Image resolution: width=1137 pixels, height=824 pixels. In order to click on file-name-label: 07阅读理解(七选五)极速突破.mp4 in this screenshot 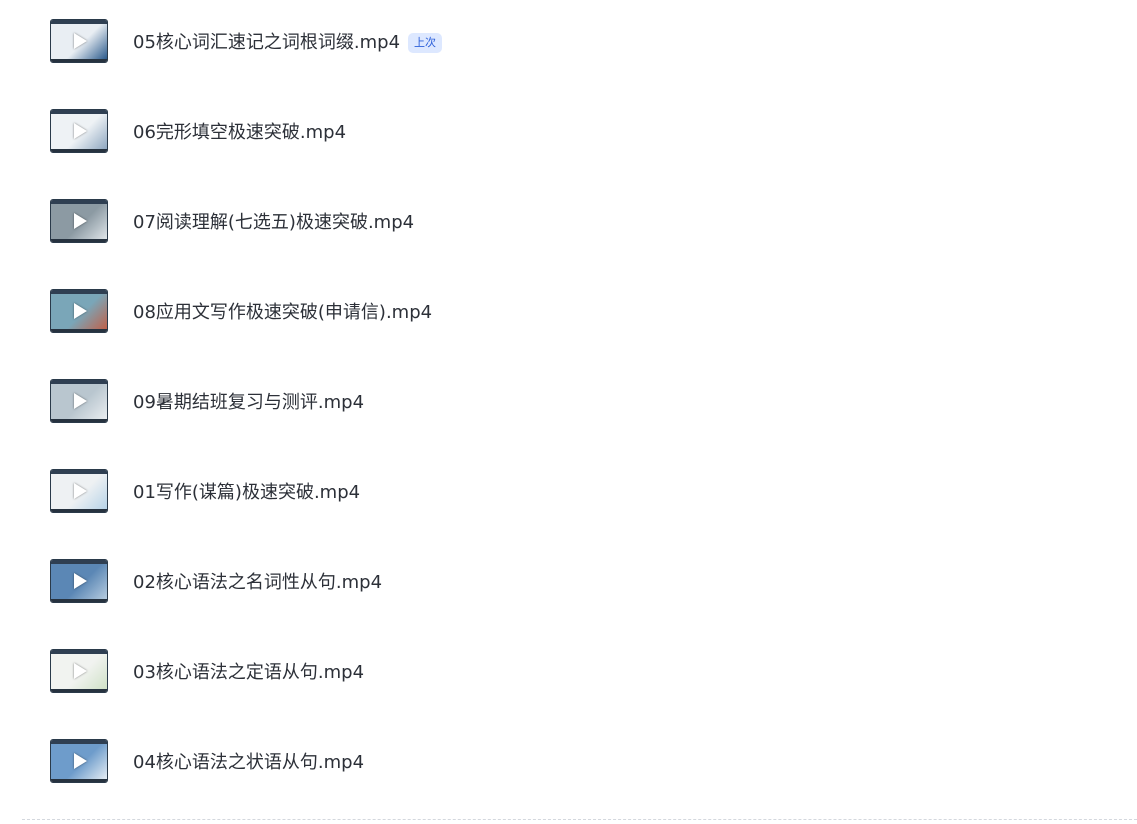, I will do `click(274, 222)`.